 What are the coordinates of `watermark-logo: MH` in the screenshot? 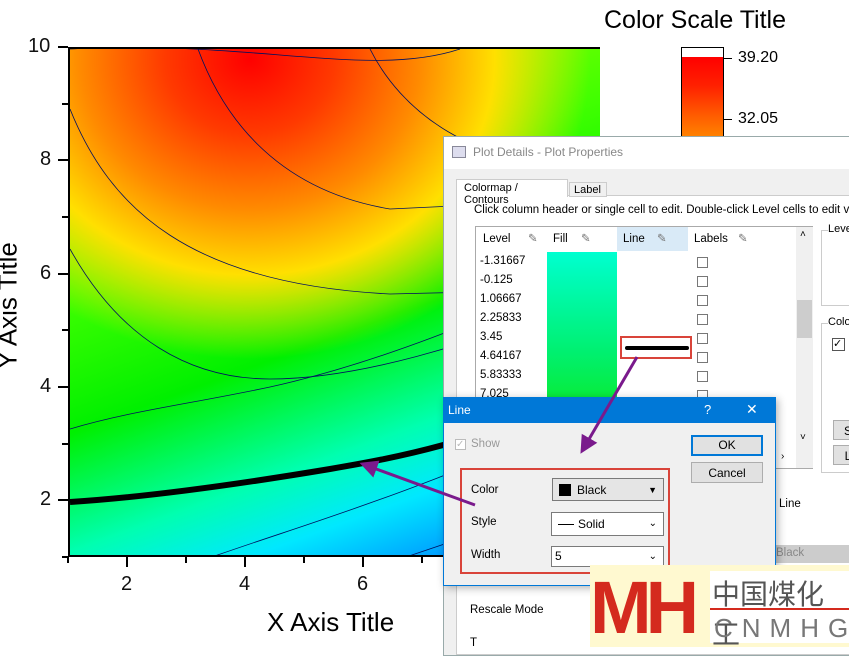 It's located at (644, 607).